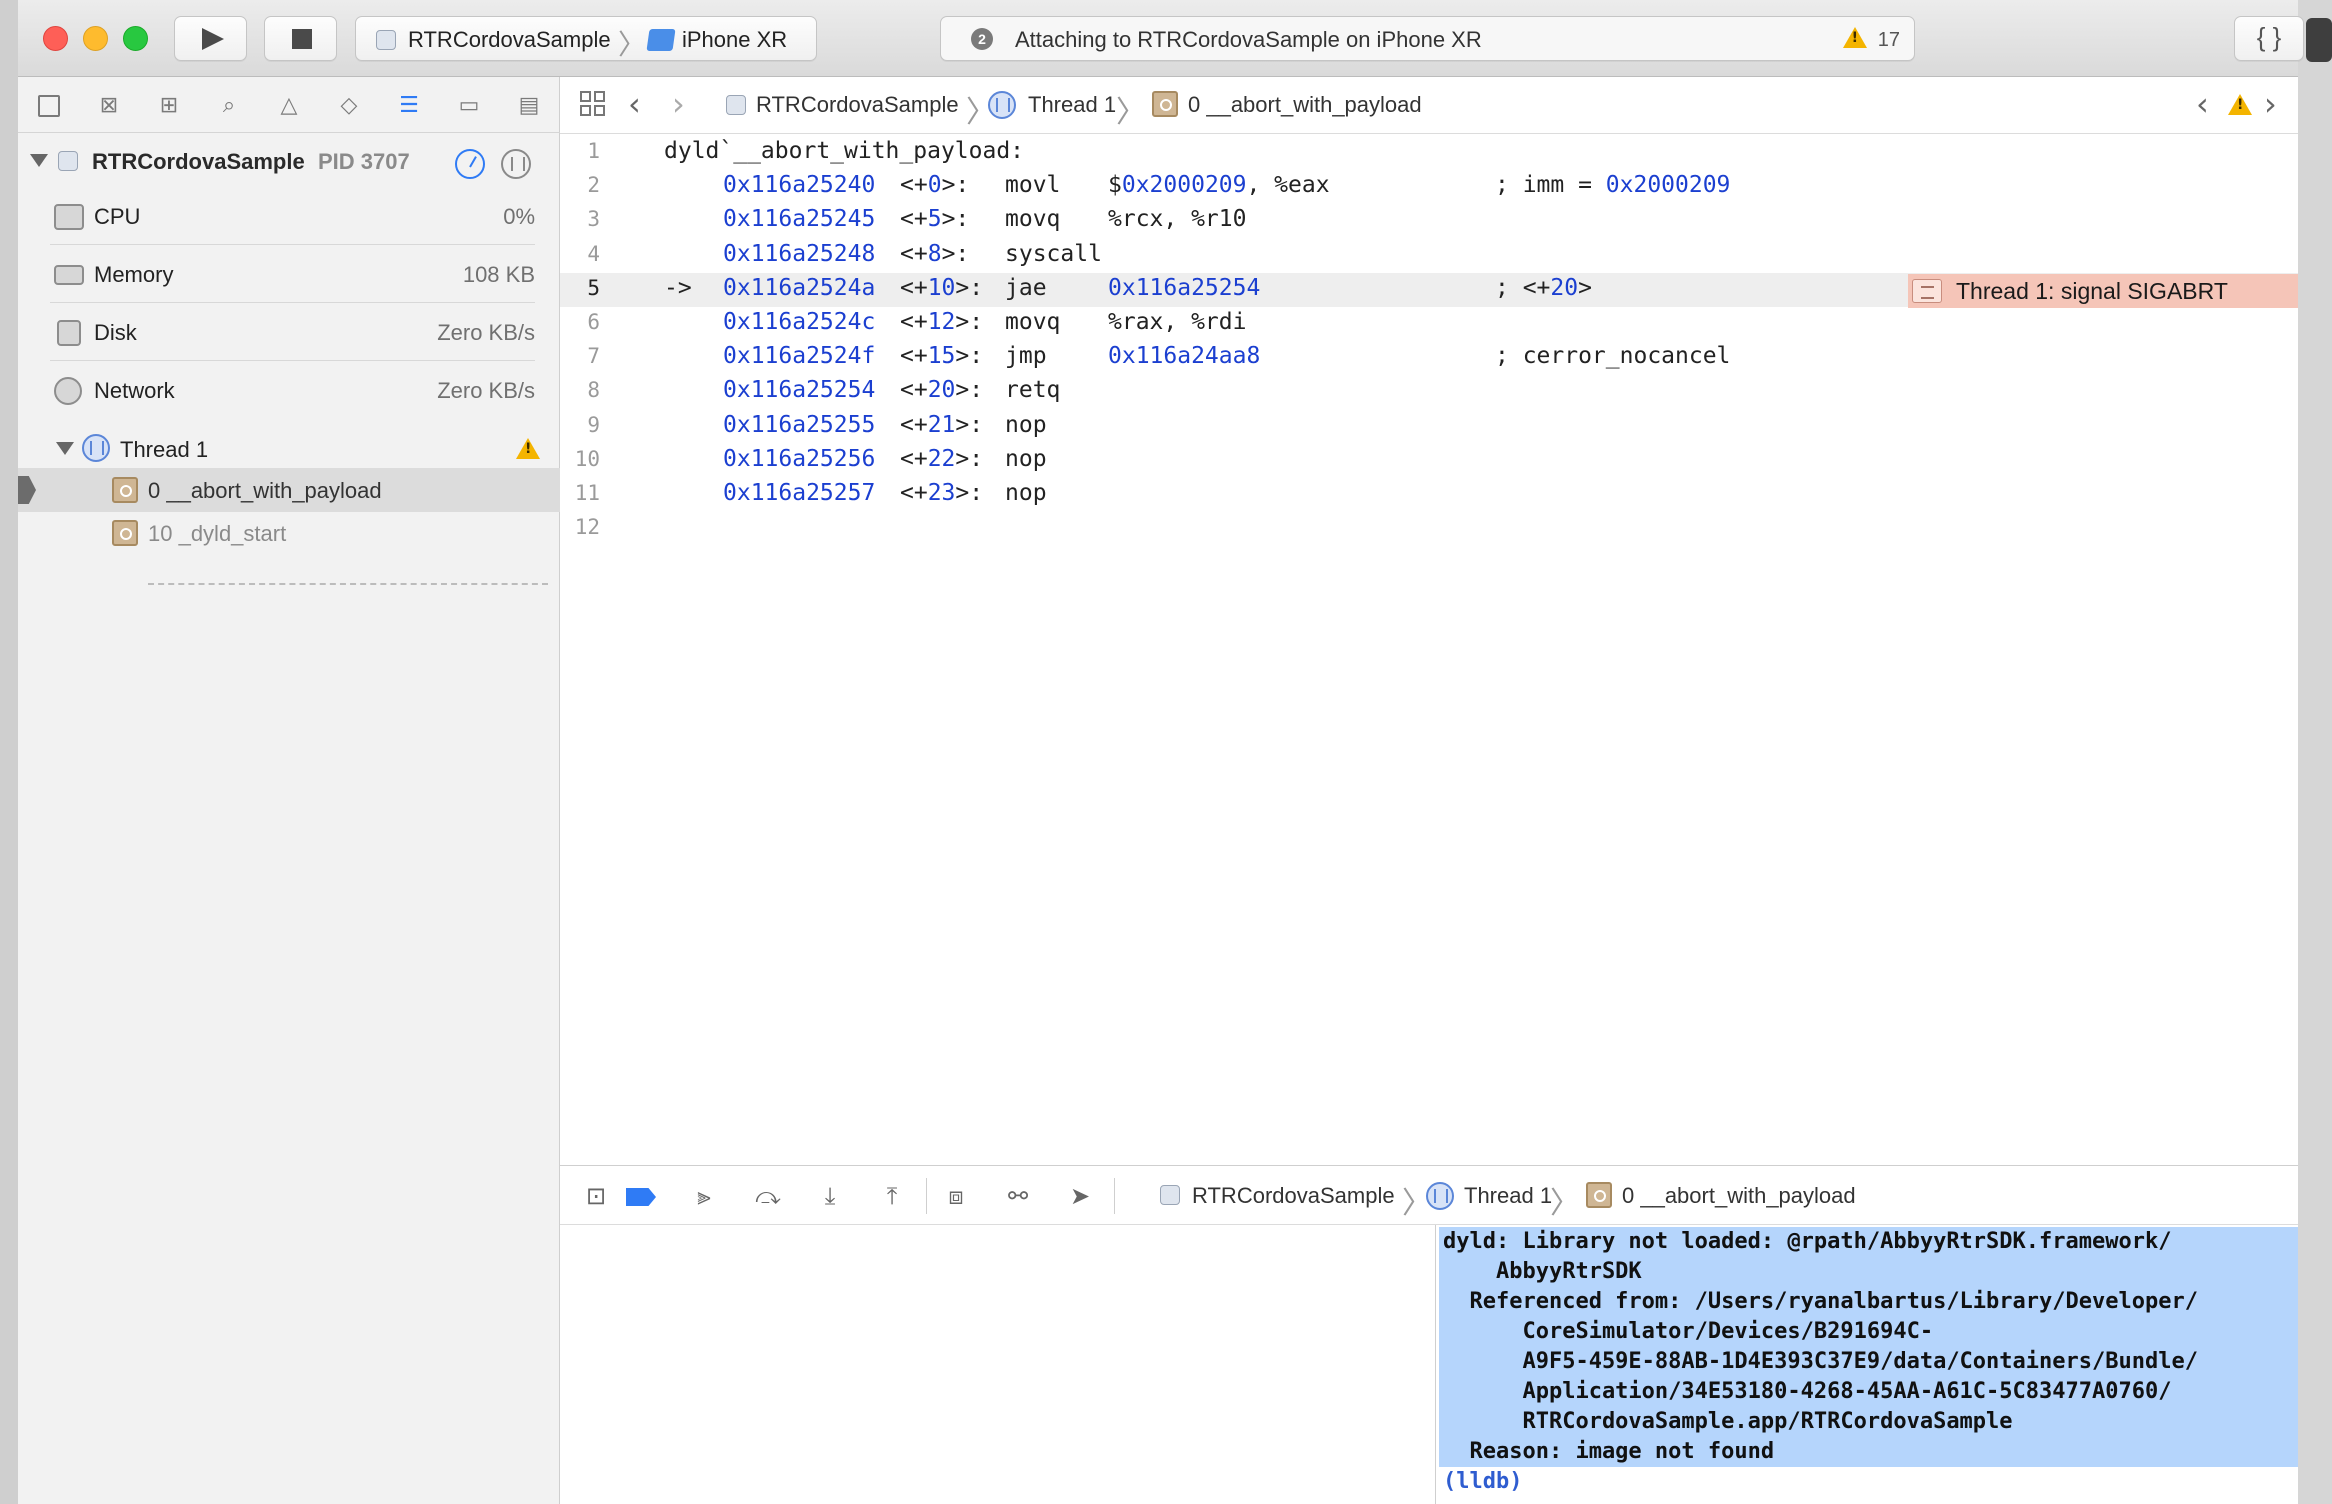 The width and height of the screenshot is (2332, 1504). Describe the element at coordinates (210, 38) in the screenshot. I see `run-button` at that location.